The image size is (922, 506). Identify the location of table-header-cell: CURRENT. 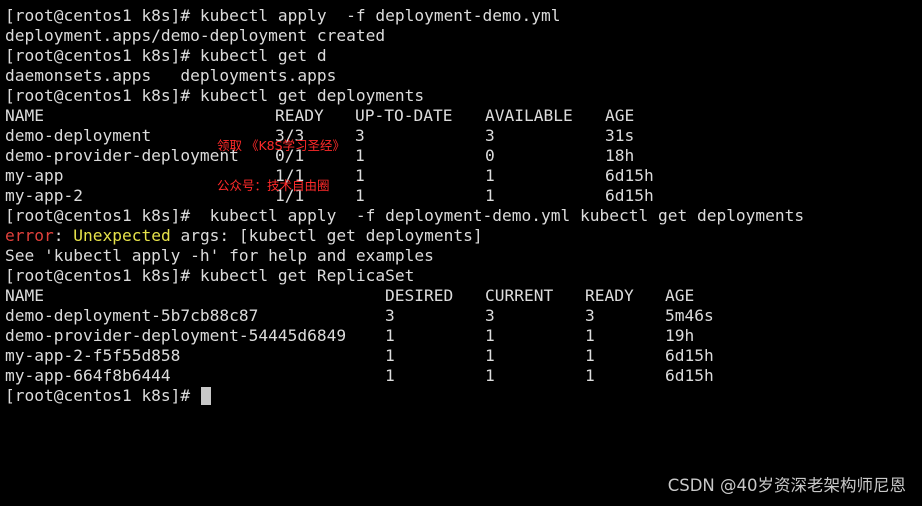
(519, 295).